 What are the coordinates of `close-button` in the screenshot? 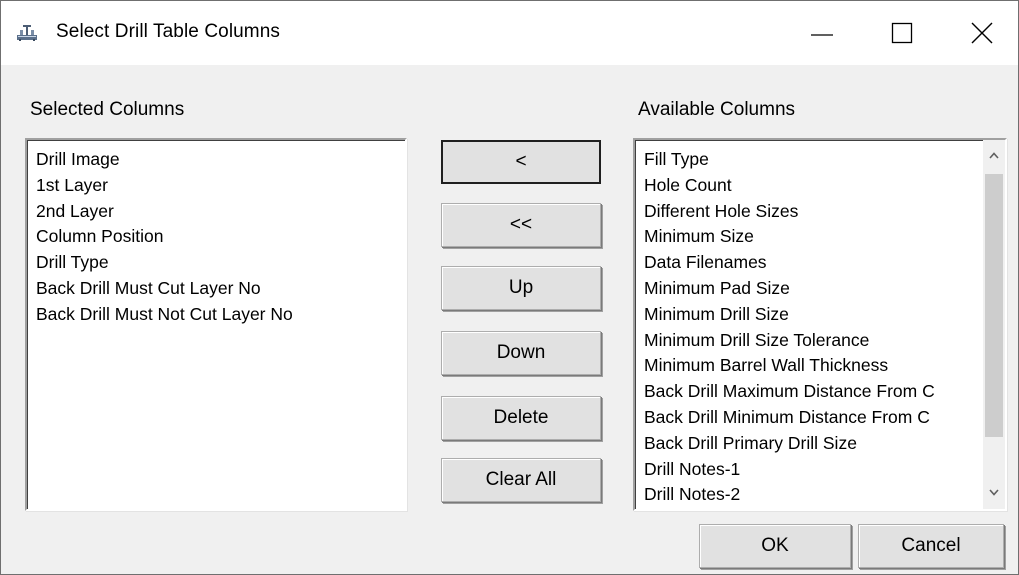 It's located at (980, 33).